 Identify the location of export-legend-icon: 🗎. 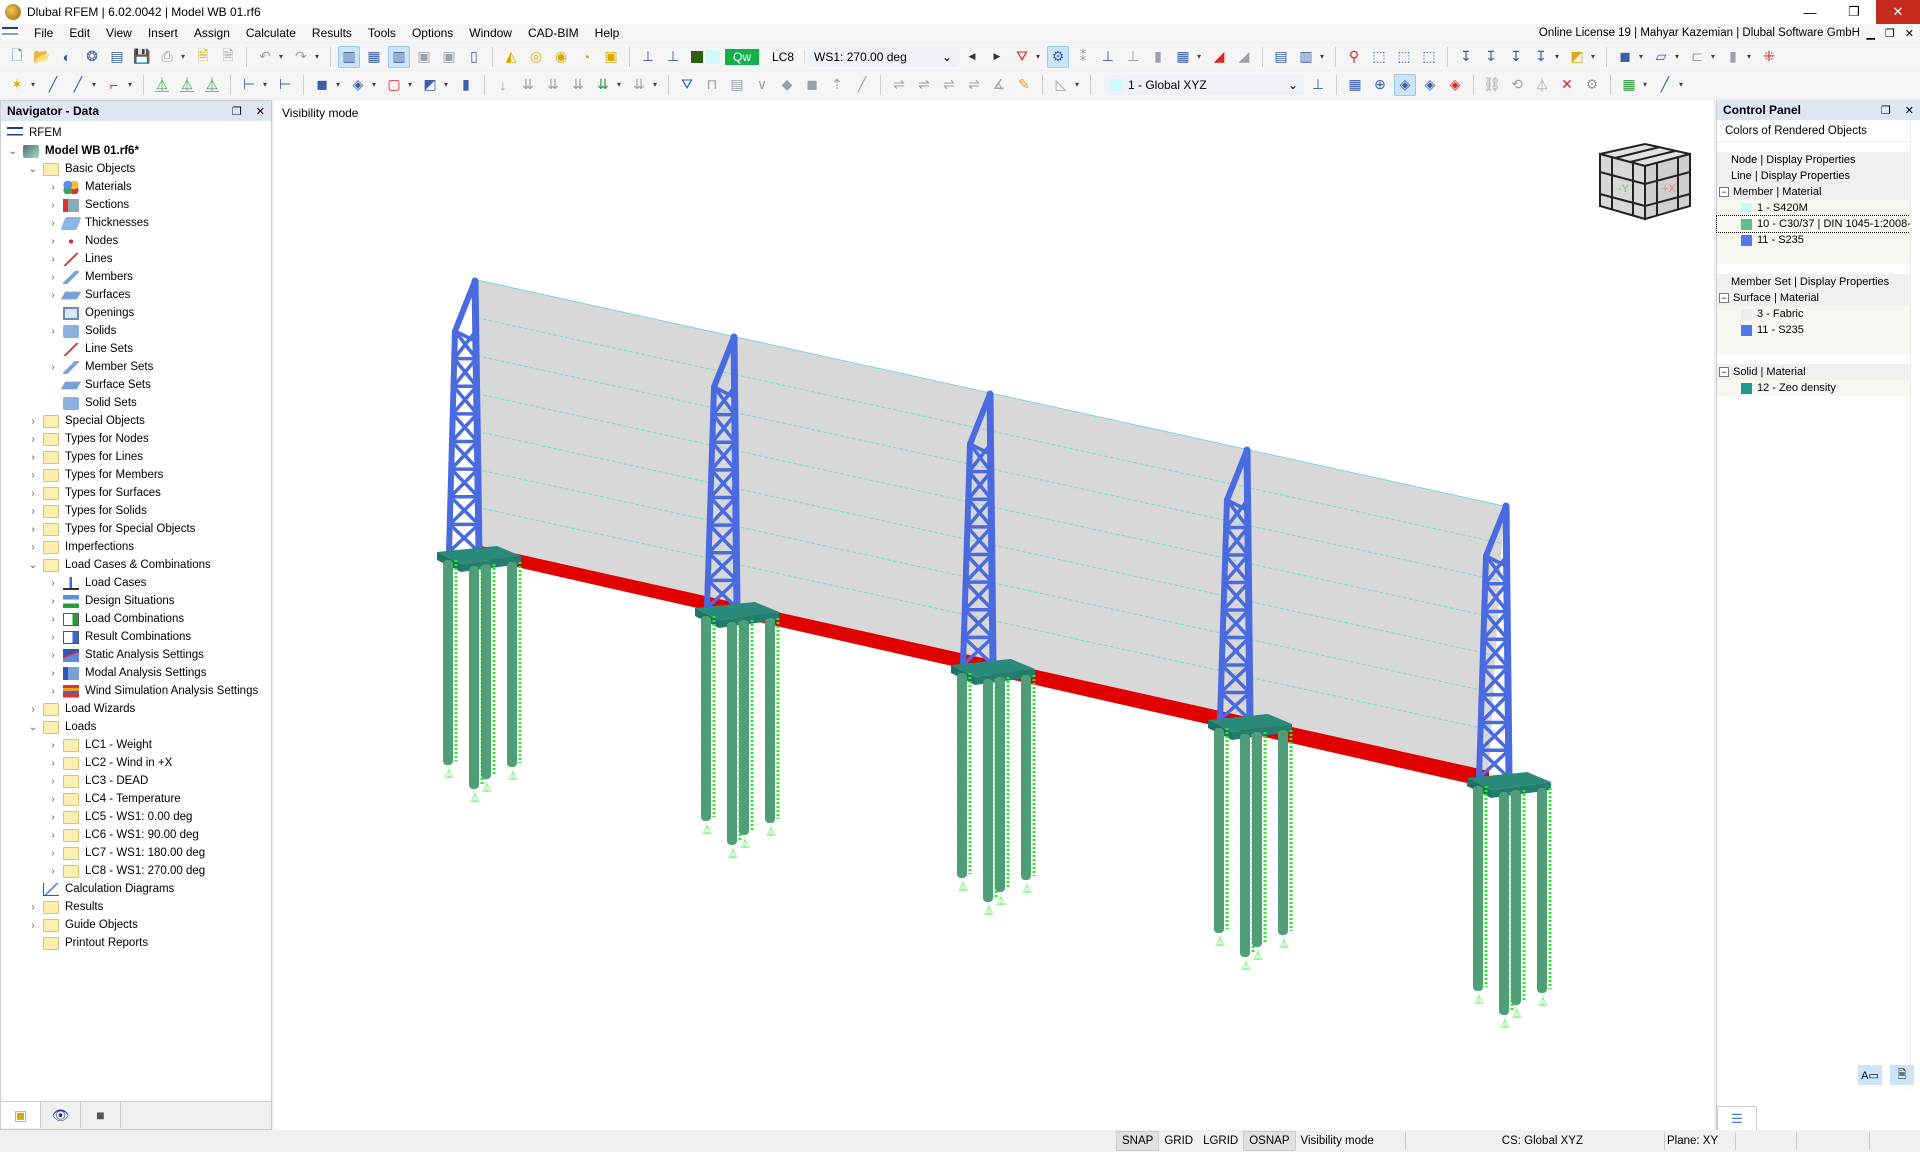
(1902, 1075).